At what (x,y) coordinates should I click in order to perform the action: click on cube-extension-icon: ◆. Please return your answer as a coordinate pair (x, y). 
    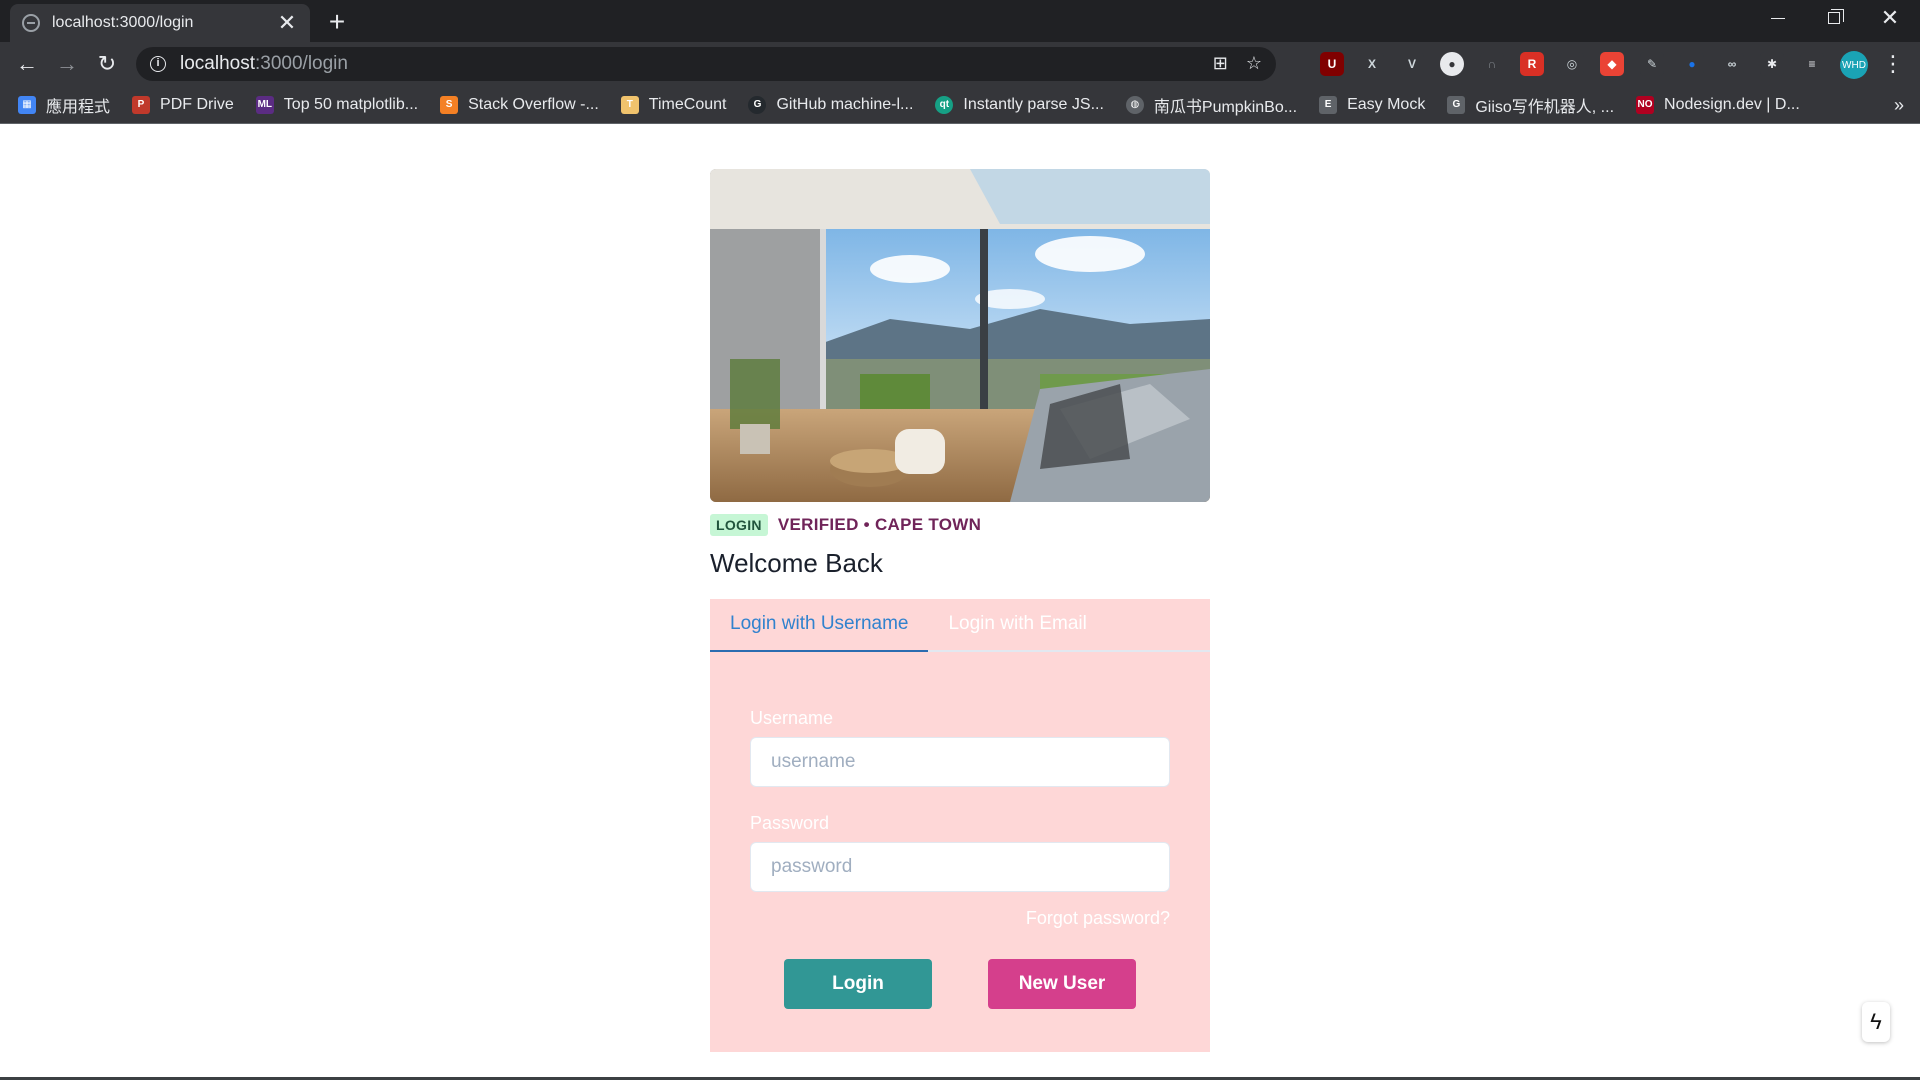
    Looking at the image, I should click on (1612, 64).